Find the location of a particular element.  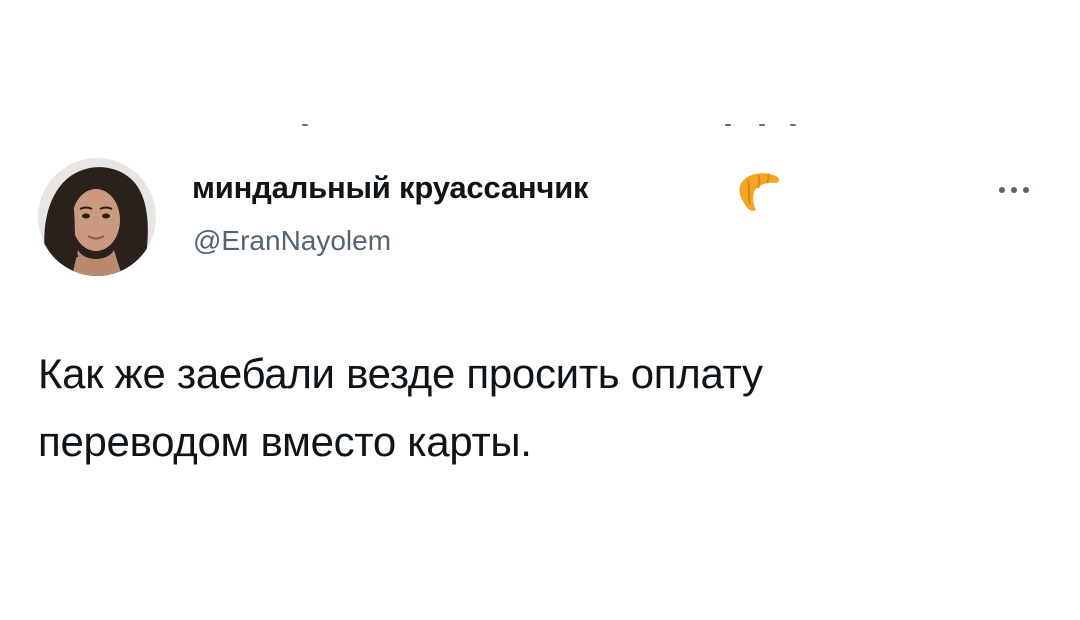

tweet-text-line: переводом вместо карты. is located at coordinates (285, 441).